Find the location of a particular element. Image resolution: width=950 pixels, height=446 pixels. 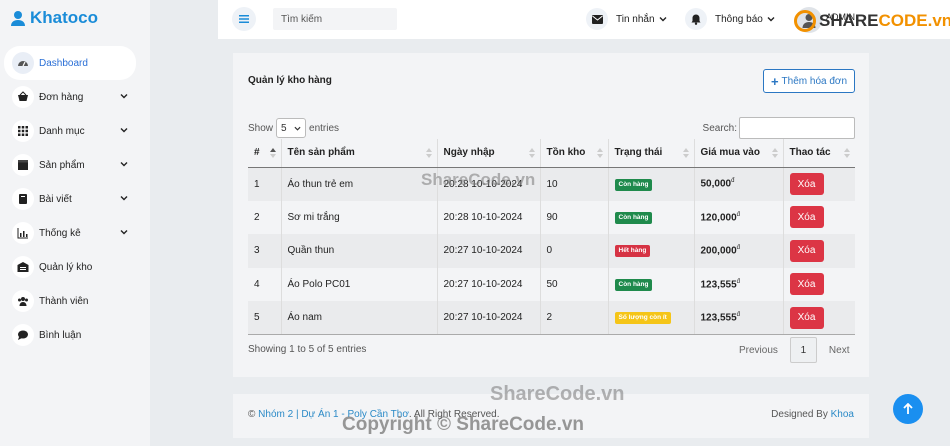

table-search: Search: is located at coordinates (779, 128).